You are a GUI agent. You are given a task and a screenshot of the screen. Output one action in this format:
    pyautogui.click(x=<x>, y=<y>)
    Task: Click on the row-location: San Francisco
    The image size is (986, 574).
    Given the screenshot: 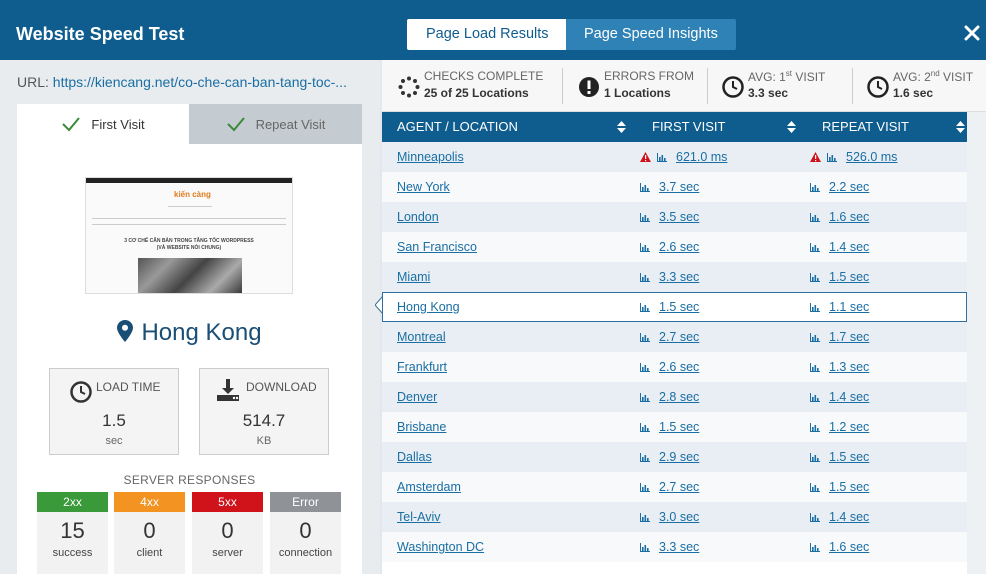 What is the action you would take?
    pyautogui.click(x=437, y=247)
    